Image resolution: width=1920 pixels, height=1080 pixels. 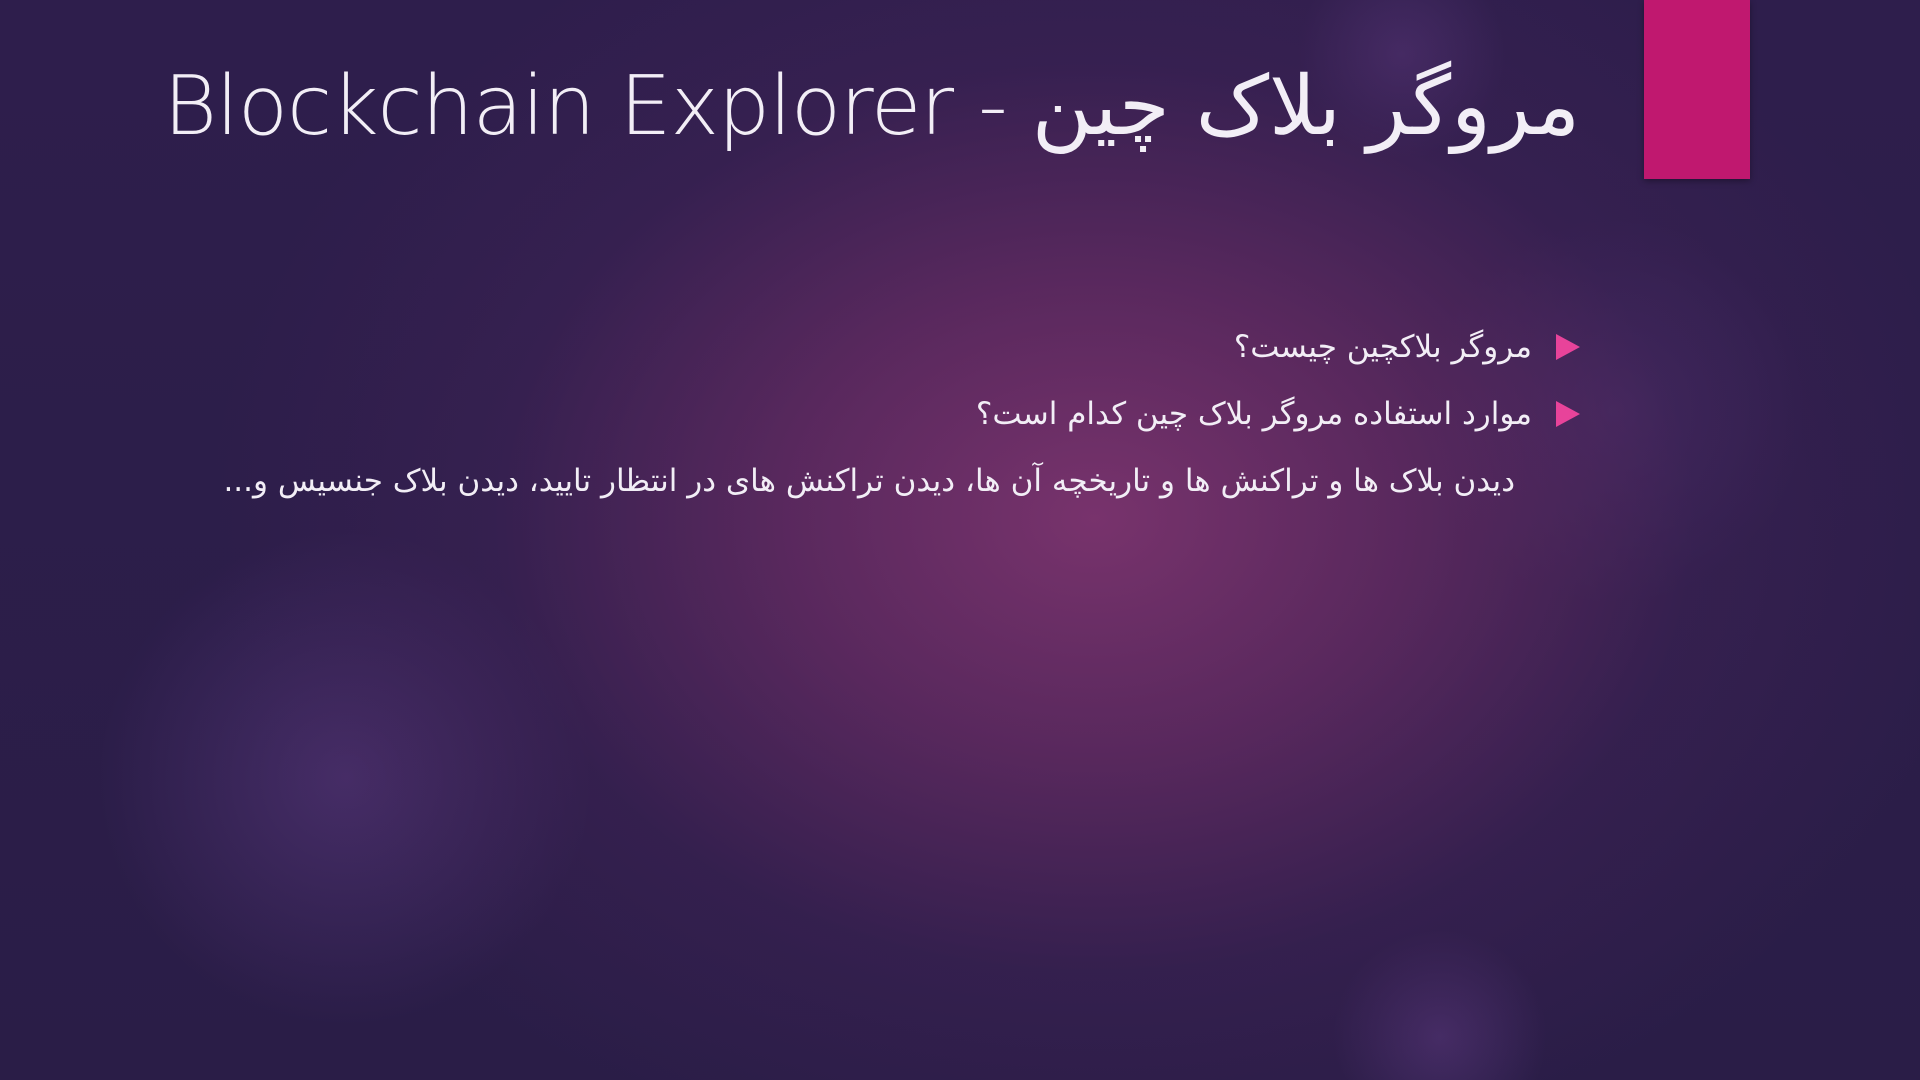 I want to click on bullet-item: موارد استفاده مروگر بلاک چین کدام است؟, so click(x=865, y=418).